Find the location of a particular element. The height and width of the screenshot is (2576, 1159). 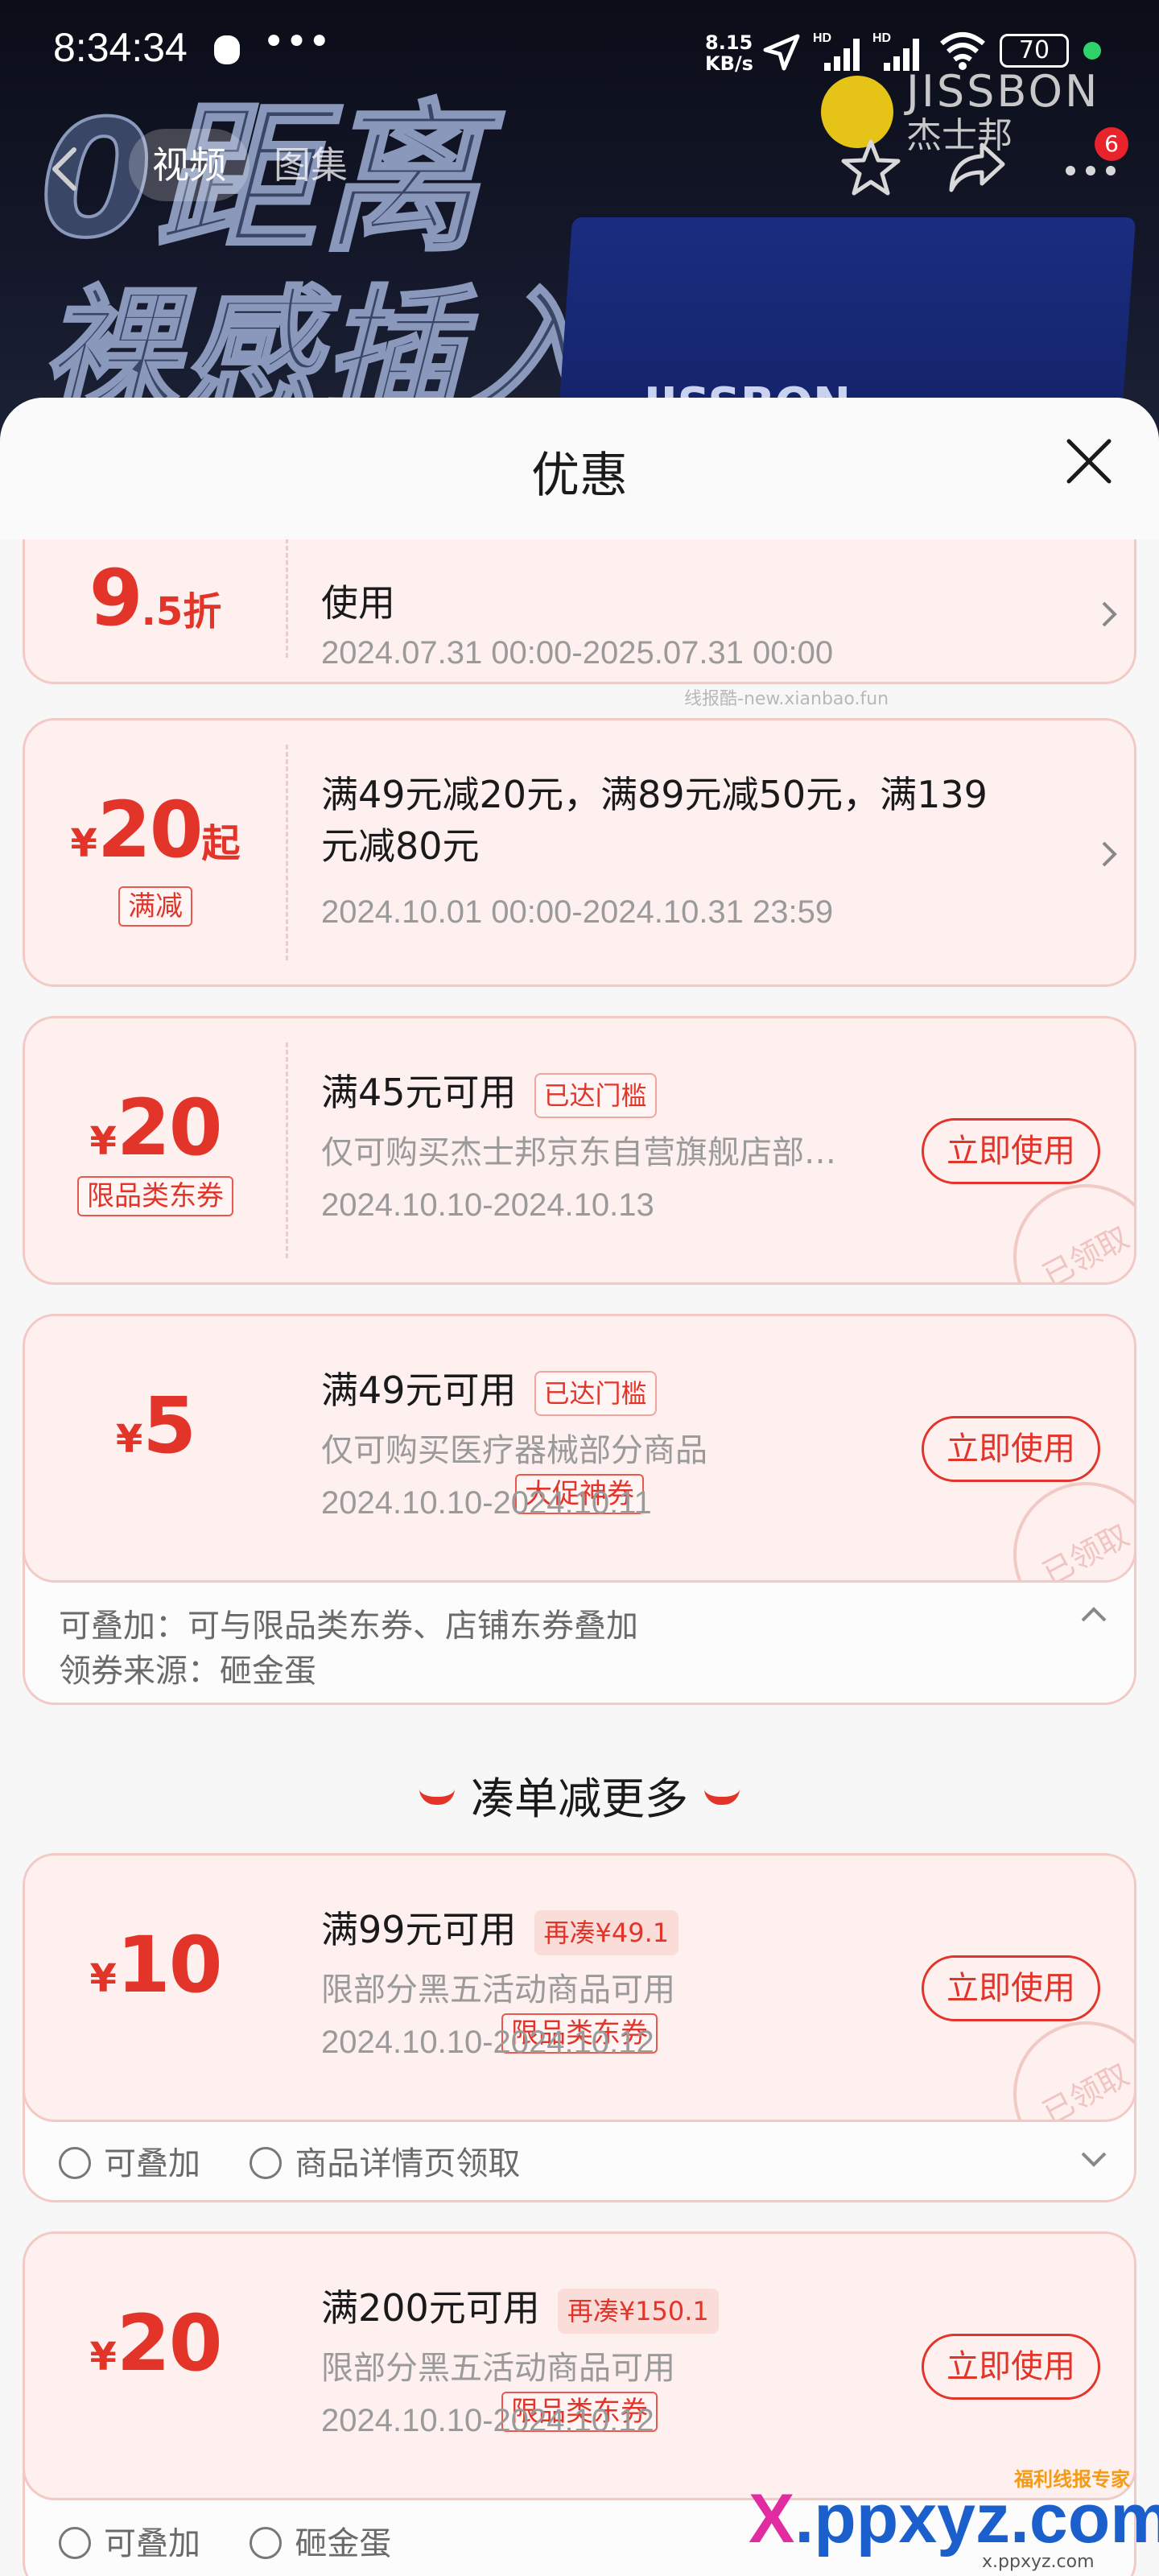

status-more-dots: ••• is located at coordinates (296, 41).